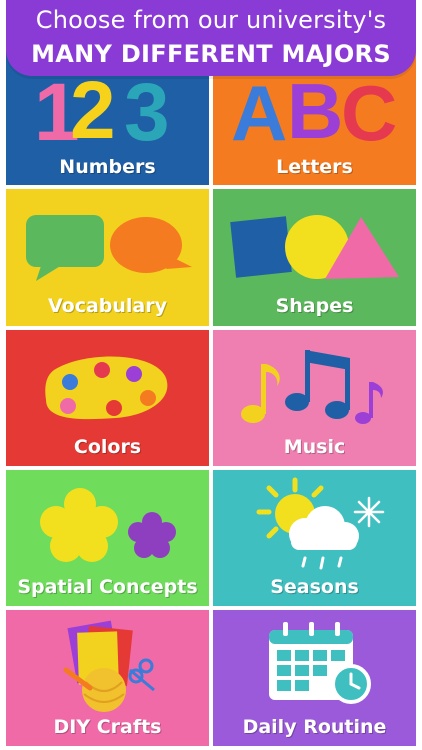 Image resolution: width=422 pixels, height=750 pixels. I want to click on tile-label-numbers: Numbers, so click(107, 167).